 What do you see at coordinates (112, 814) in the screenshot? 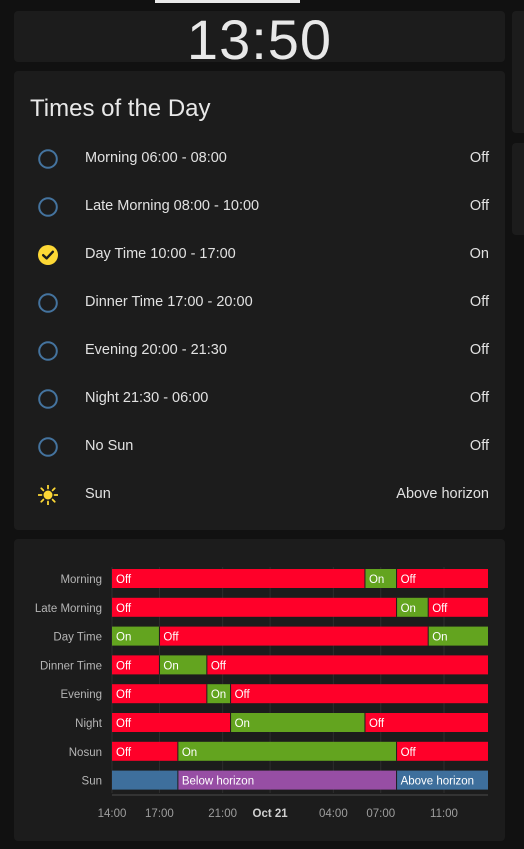
I see `x-tick-label: 14:00` at bounding box center [112, 814].